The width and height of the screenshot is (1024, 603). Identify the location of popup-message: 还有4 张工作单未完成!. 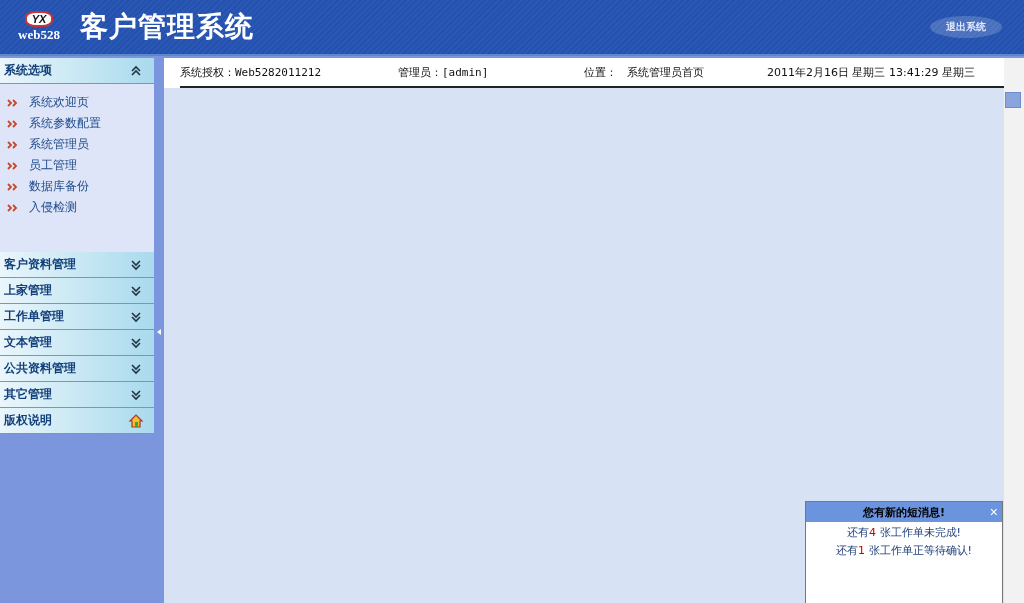
(904, 532).